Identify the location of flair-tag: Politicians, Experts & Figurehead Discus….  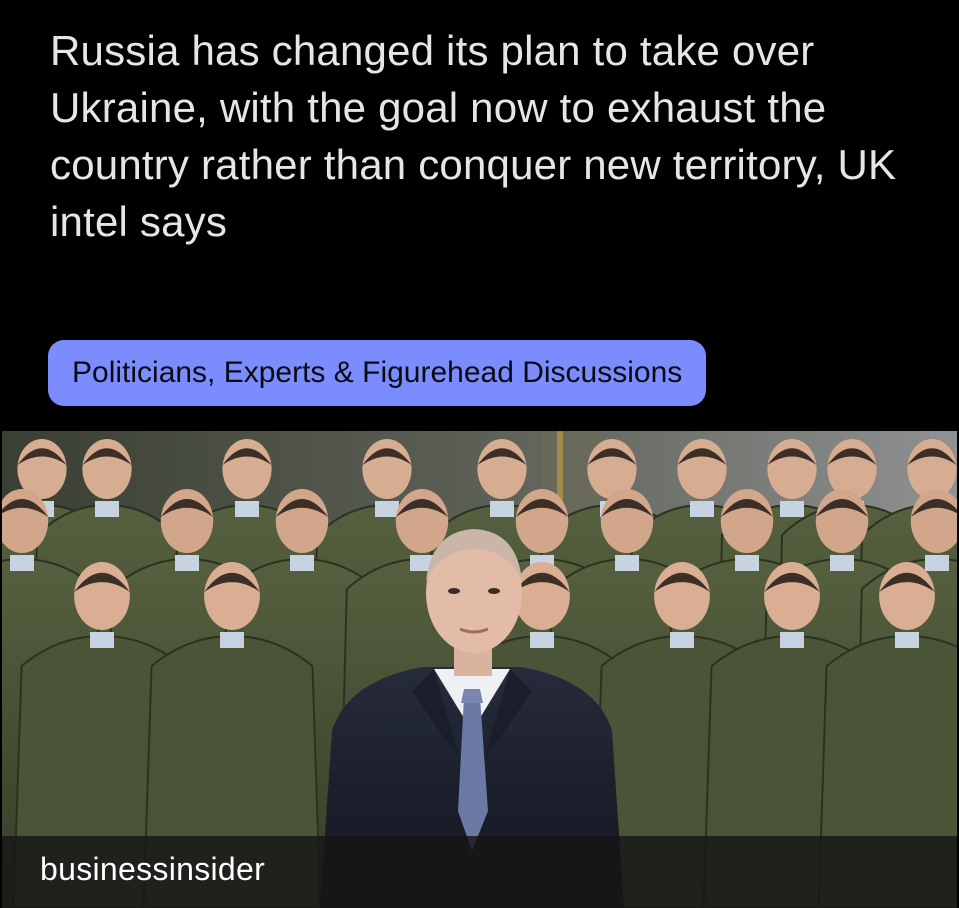
(377, 373).